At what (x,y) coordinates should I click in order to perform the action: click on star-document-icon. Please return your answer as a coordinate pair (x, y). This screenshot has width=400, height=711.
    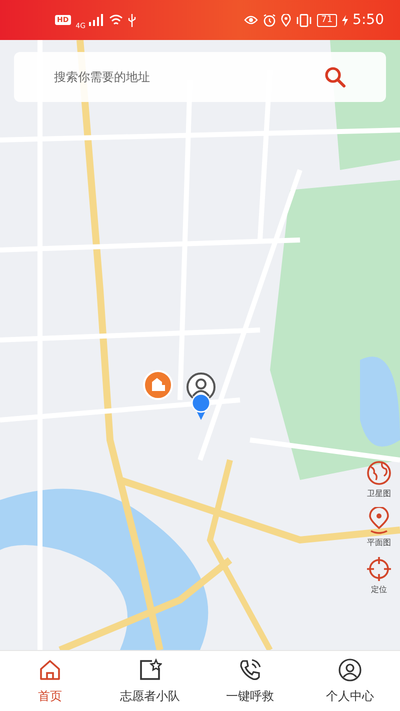
    Looking at the image, I should click on (150, 670).